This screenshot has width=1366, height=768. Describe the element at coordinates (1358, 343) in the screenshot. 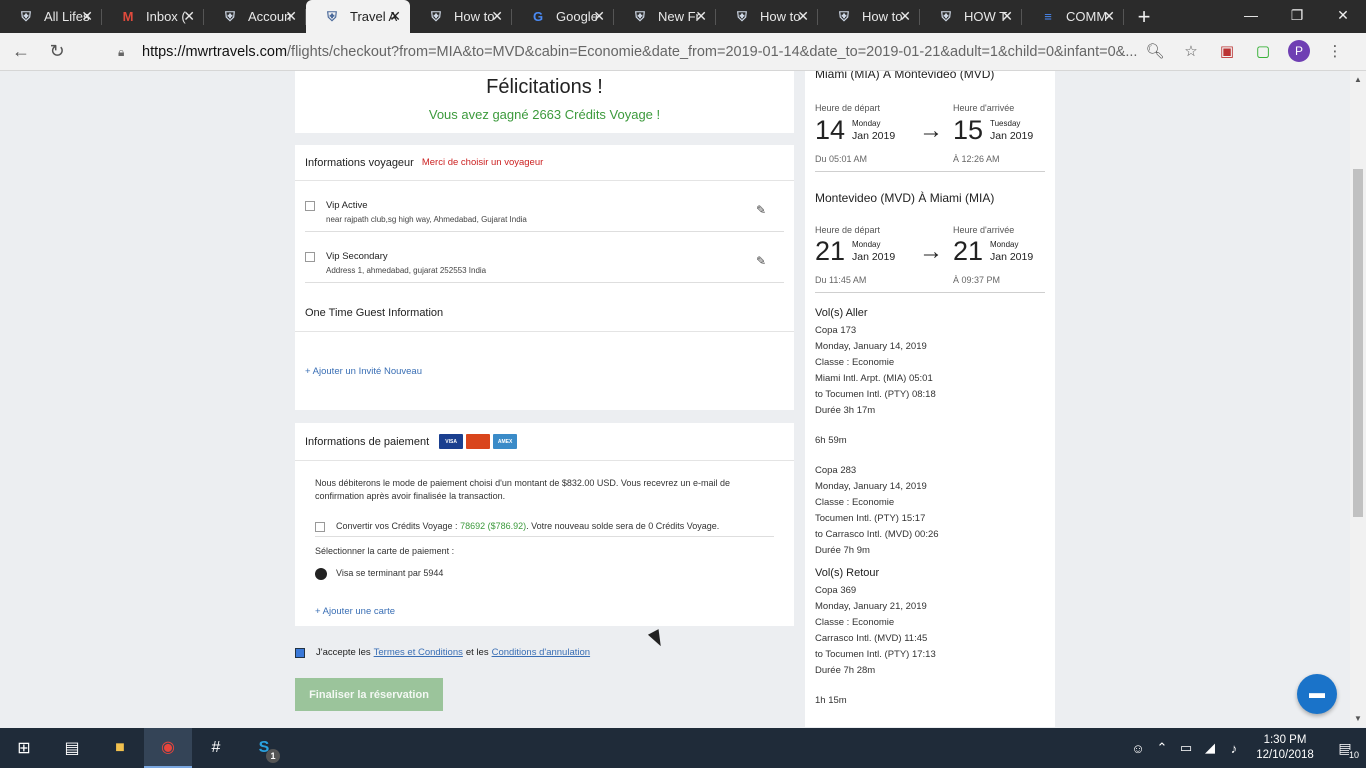

I see `scroll-thumb` at that location.